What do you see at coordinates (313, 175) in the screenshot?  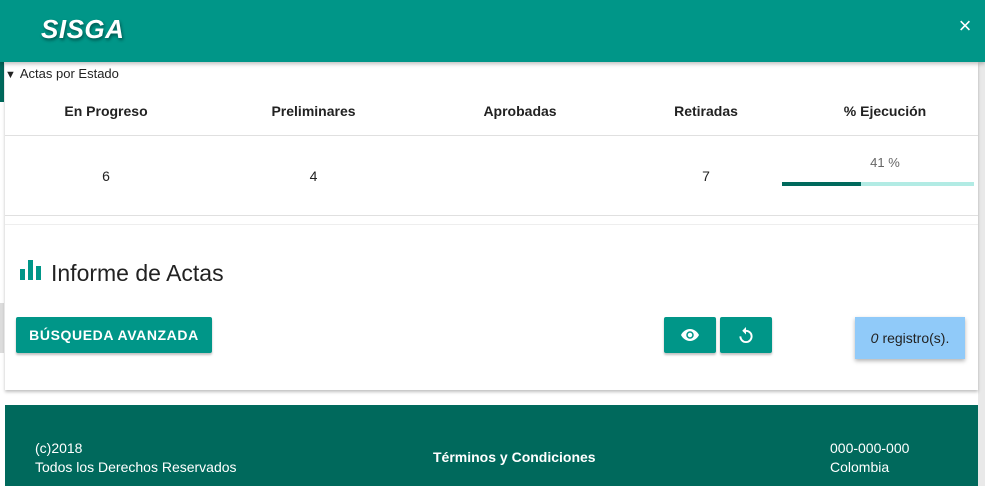 I see `value-preliminares: 4` at bounding box center [313, 175].